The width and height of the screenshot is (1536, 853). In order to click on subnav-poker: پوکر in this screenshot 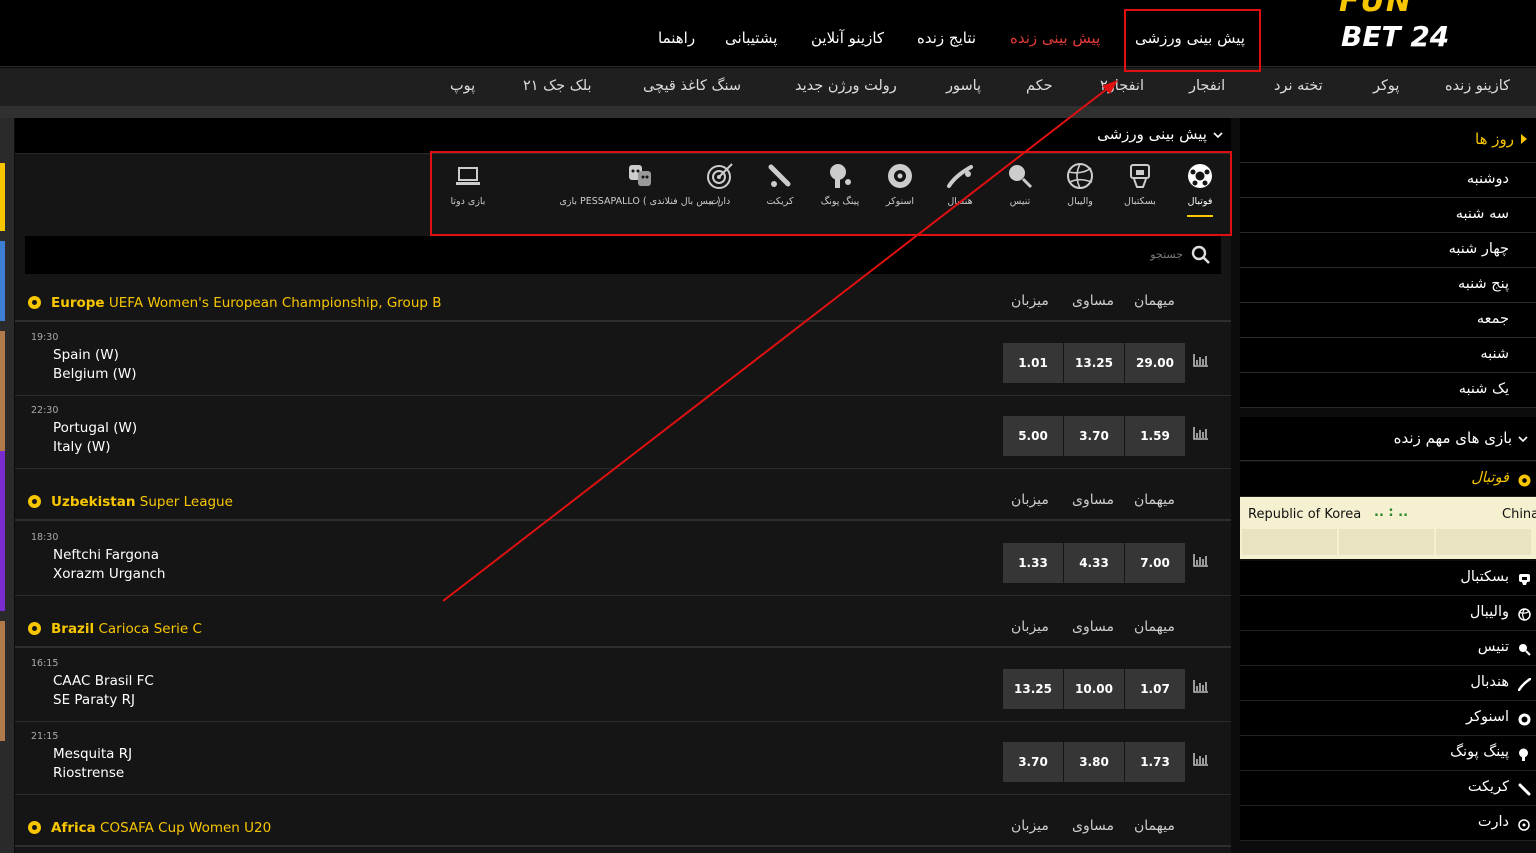, I will do `click(1386, 86)`.